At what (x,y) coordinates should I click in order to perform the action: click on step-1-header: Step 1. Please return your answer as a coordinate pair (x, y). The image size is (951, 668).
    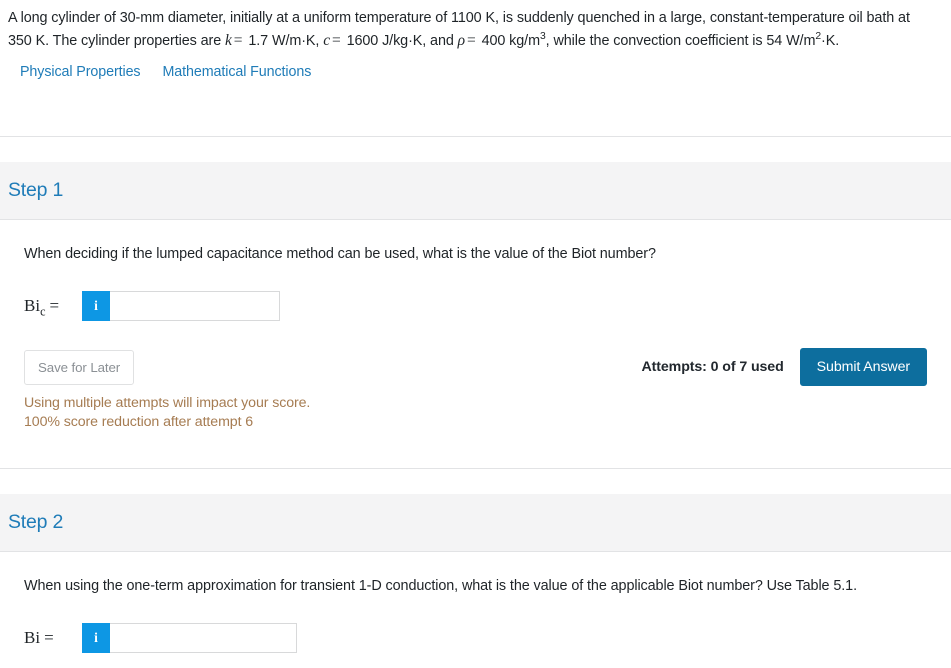
    Looking at the image, I should click on (475, 191).